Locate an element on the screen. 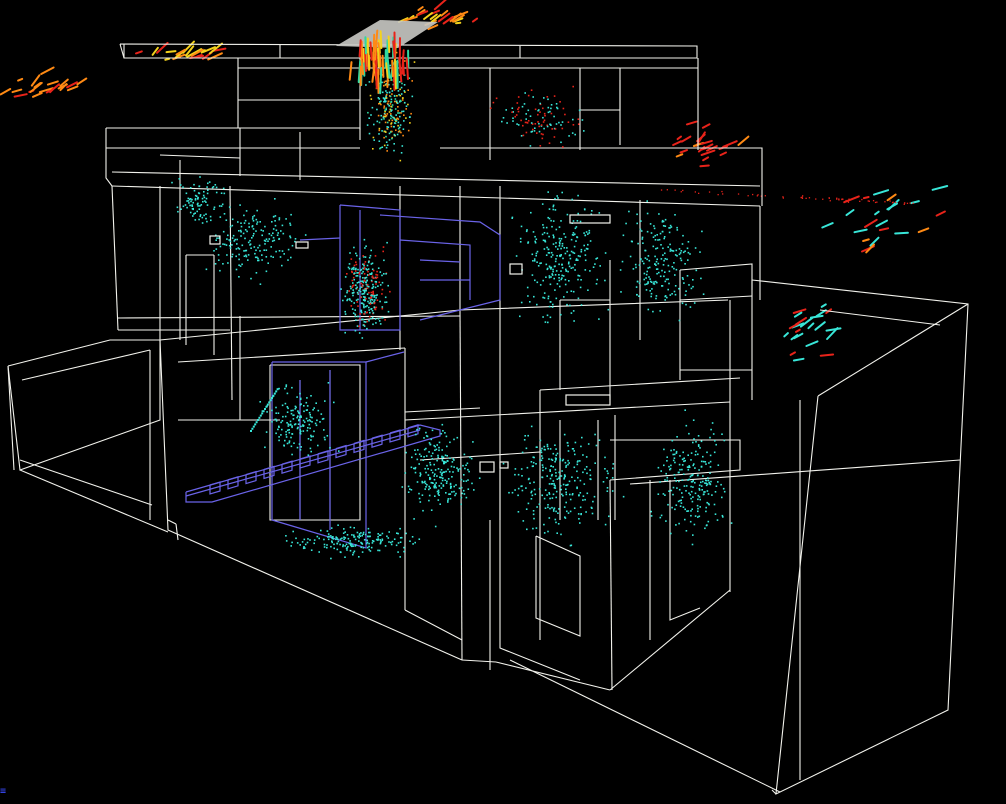  diffuser-grille is located at coordinates (590, 219).